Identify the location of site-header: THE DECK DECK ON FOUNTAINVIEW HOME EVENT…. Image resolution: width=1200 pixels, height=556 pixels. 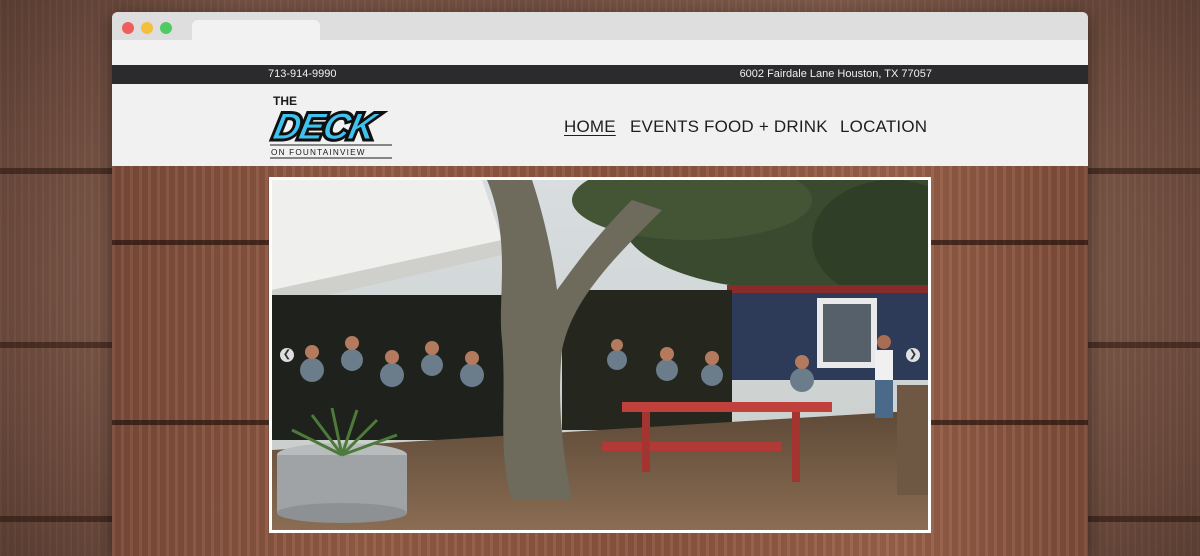
(600, 125).